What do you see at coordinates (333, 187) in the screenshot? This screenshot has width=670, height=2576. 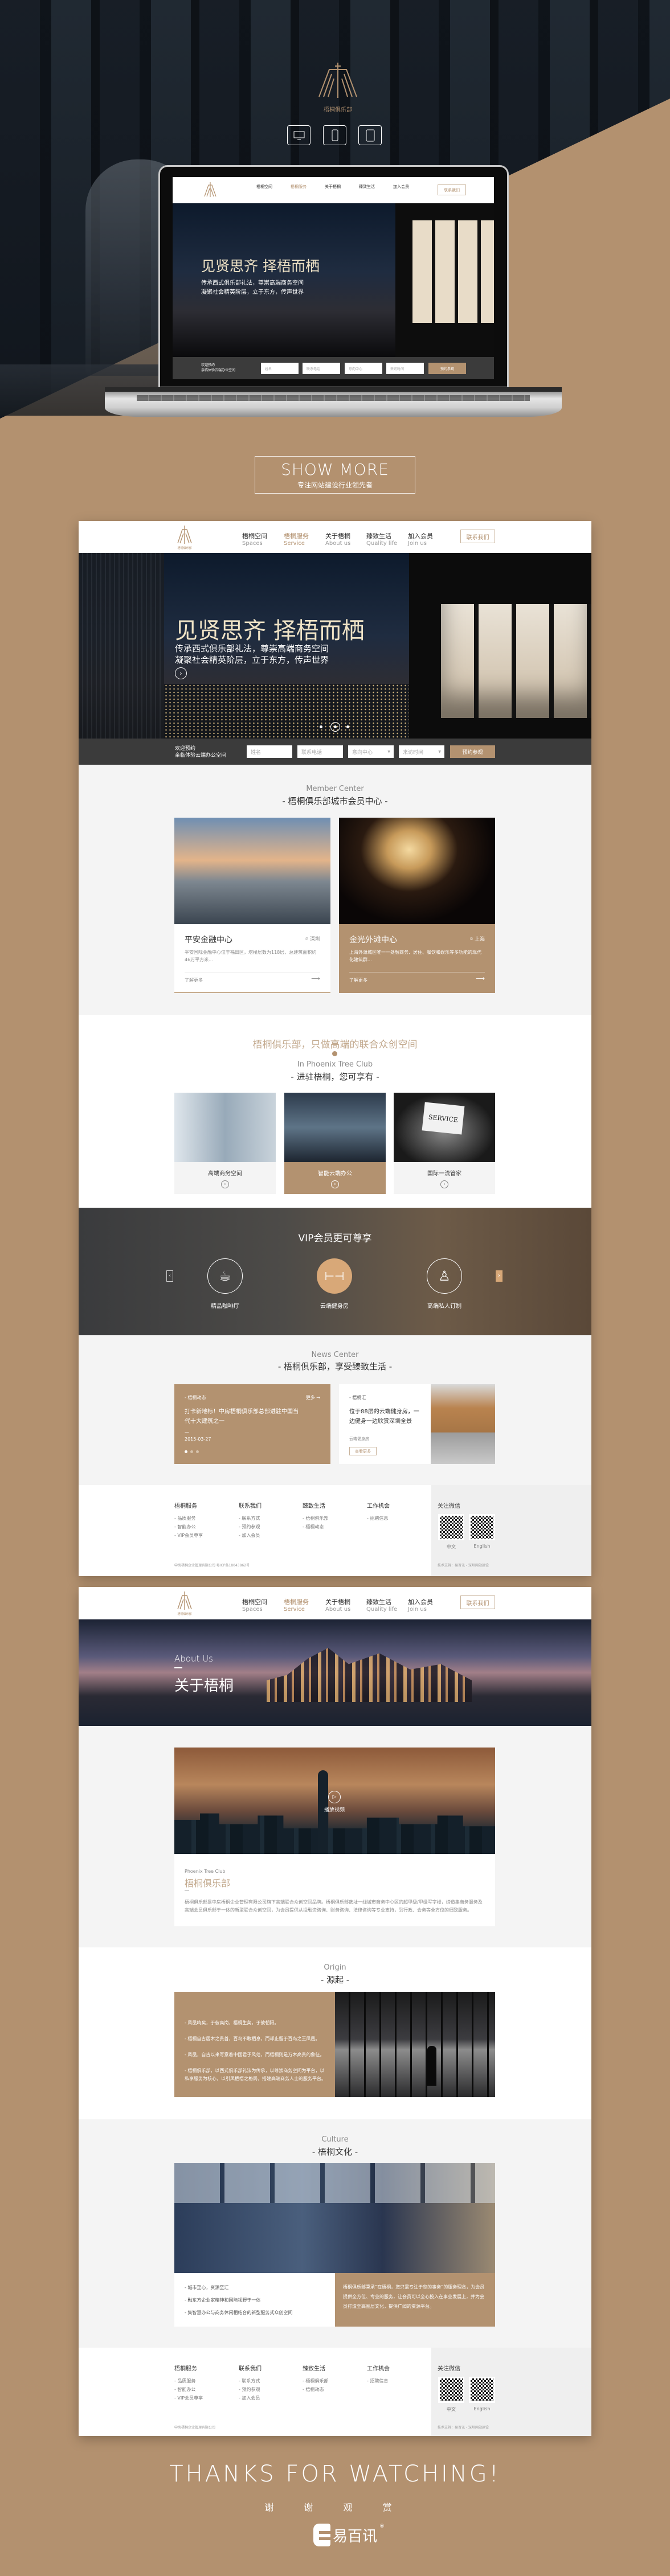 I see `mini-nav-about: 关于梧桐` at bounding box center [333, 187].